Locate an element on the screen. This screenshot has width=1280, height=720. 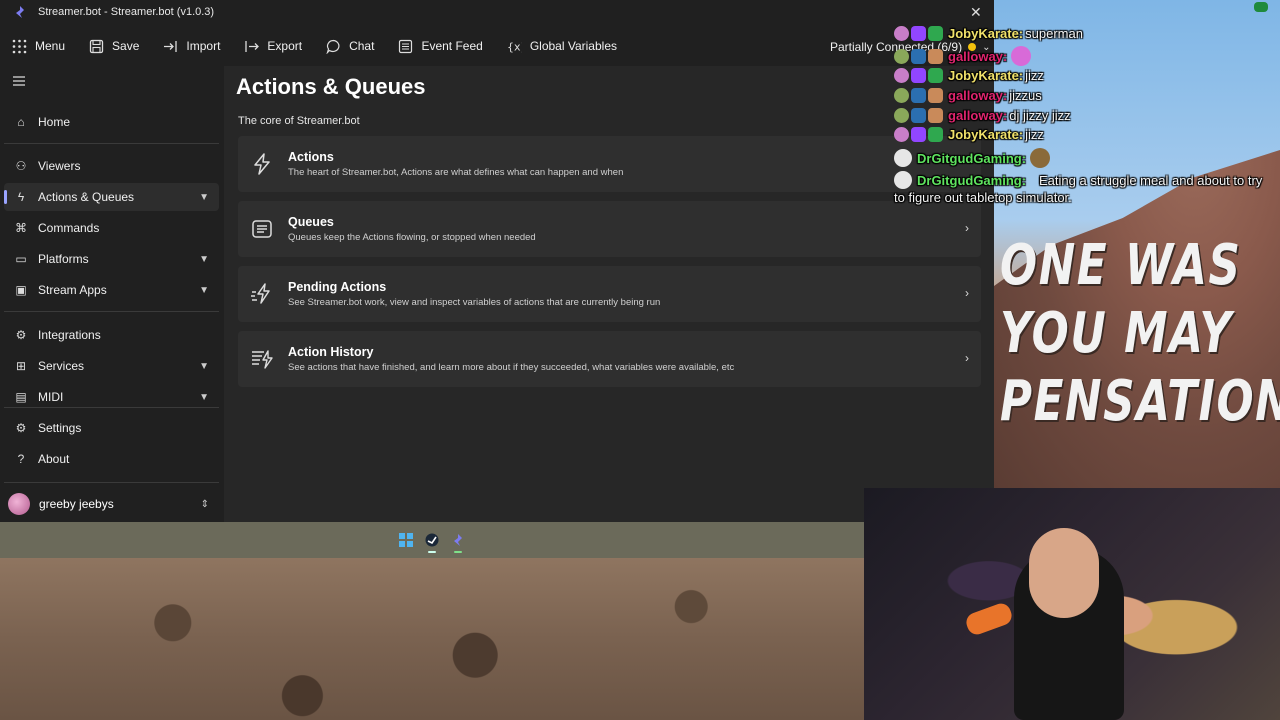
export-button: Export is located at coordinates (273, 46).